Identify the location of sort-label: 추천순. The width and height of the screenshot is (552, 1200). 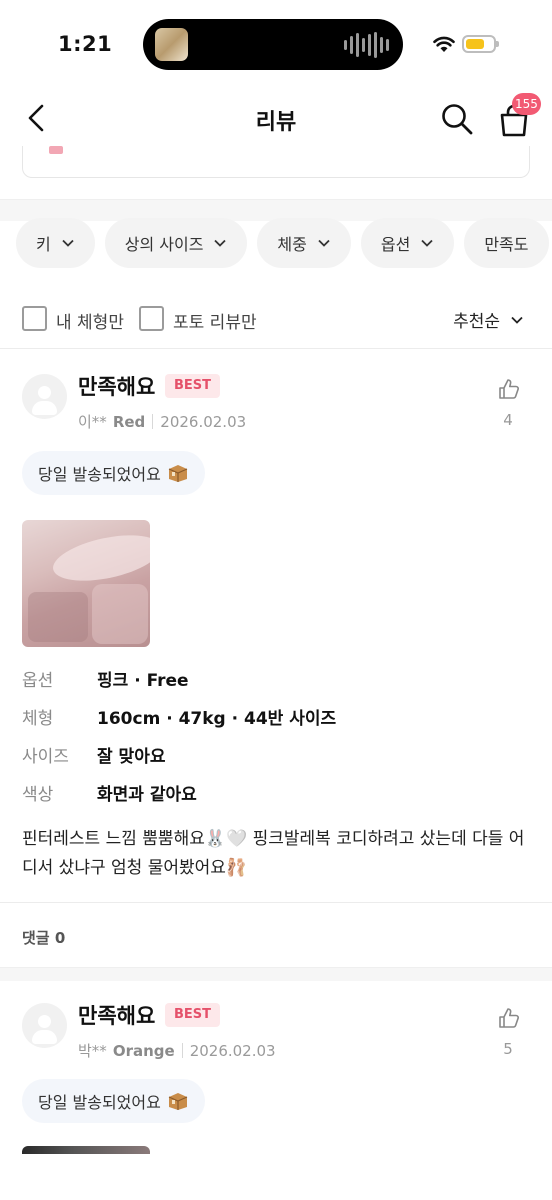
(476, 322).